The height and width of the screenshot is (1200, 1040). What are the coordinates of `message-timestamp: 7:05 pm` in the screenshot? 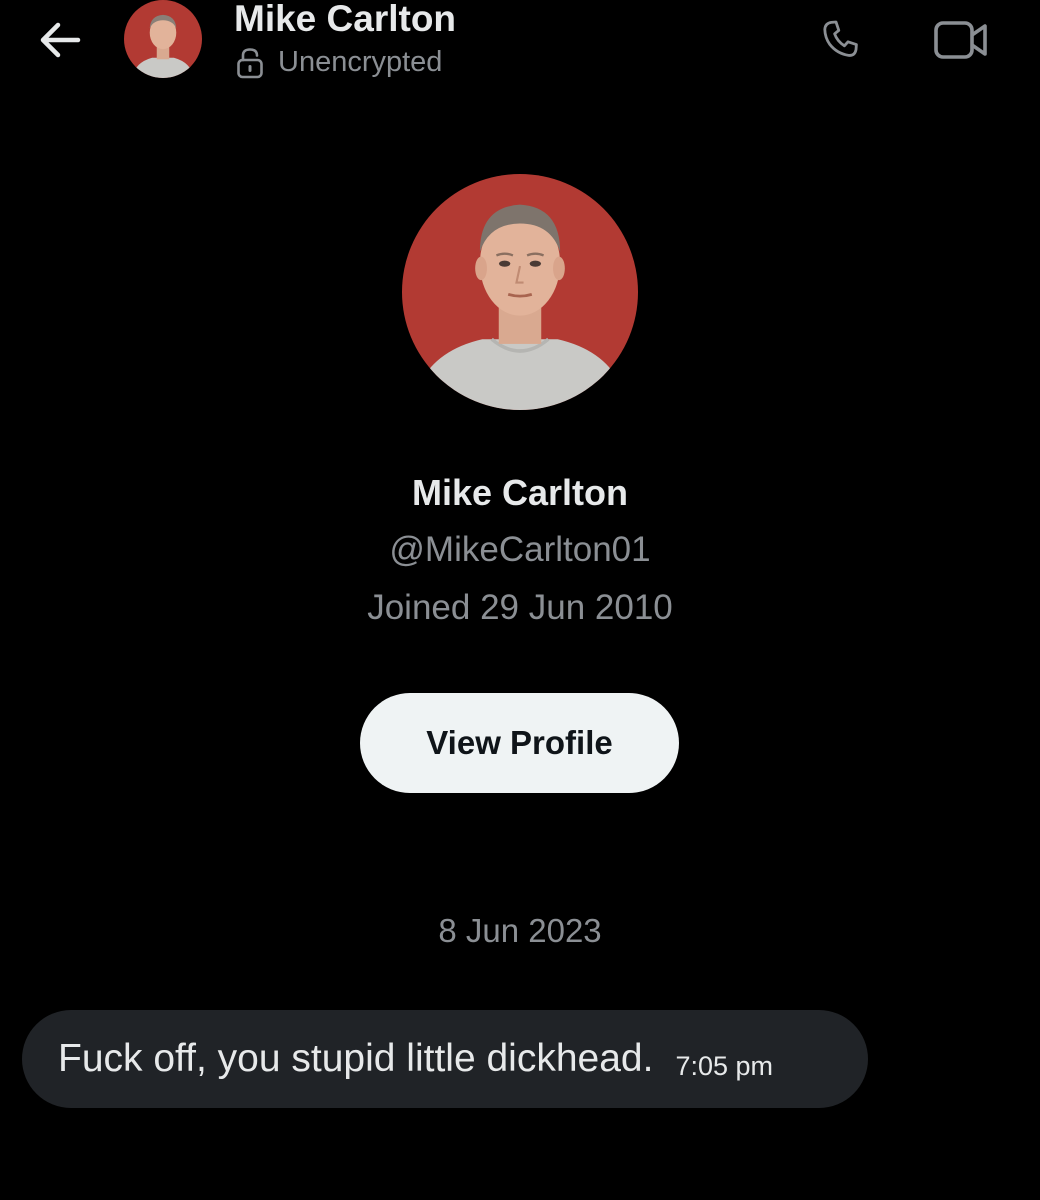 It's located at (724, 1065).